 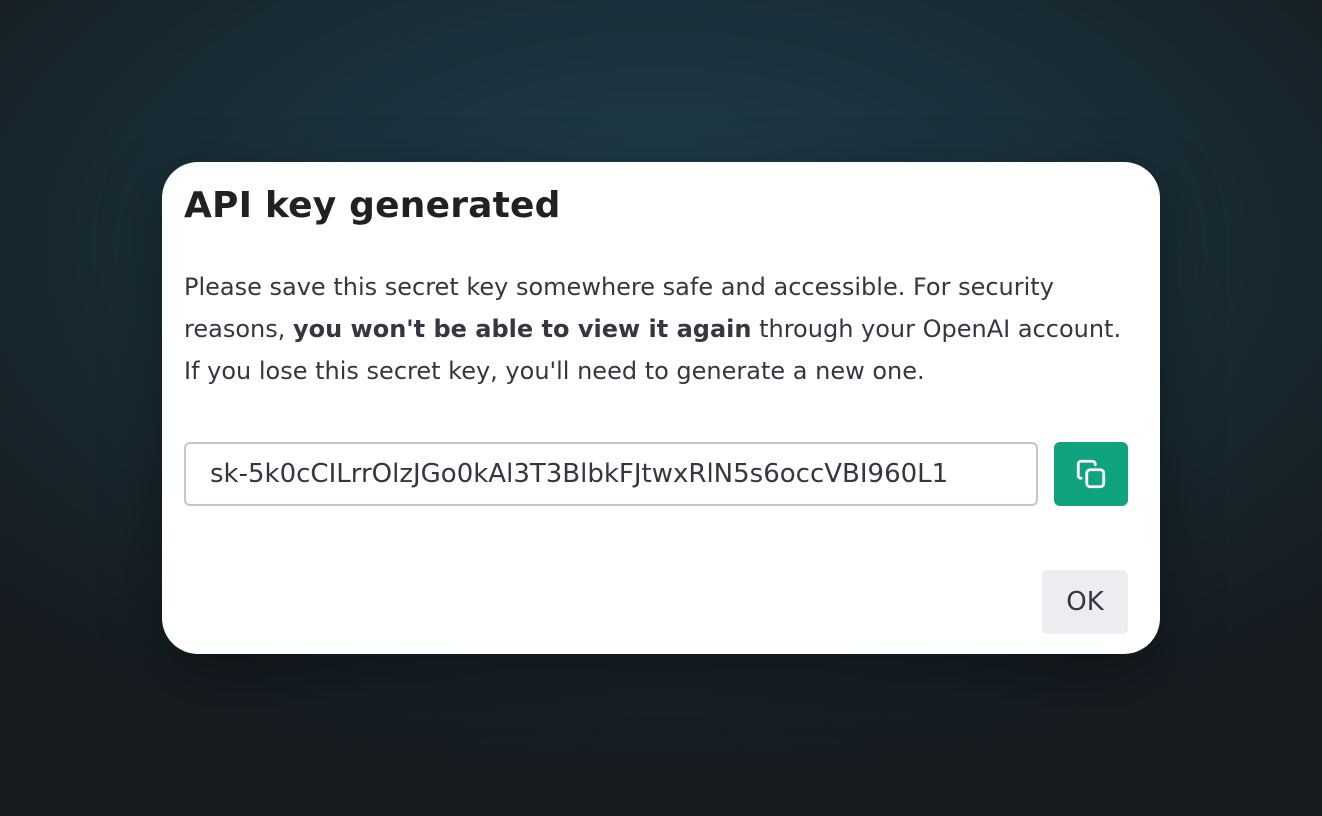 I want to click on ok-button: OK, so click(x=1085, y=602).